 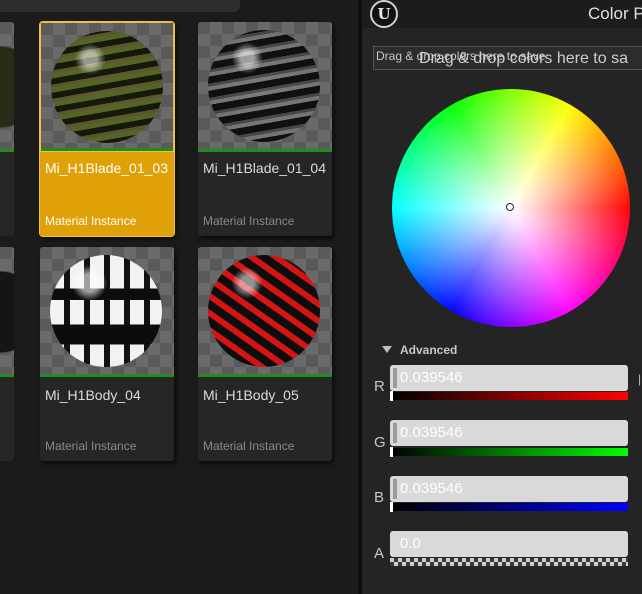 I want to click on channel-label-b: B, so click(x=379, y=497).